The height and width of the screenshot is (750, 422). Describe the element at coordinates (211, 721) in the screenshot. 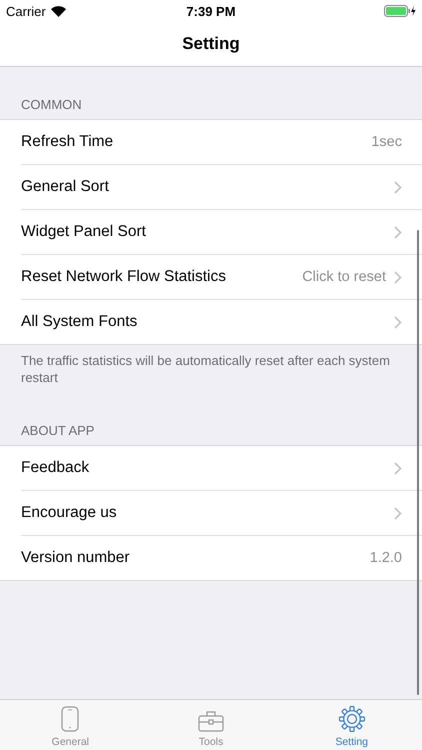

I see `toolbox-icon` at that location.